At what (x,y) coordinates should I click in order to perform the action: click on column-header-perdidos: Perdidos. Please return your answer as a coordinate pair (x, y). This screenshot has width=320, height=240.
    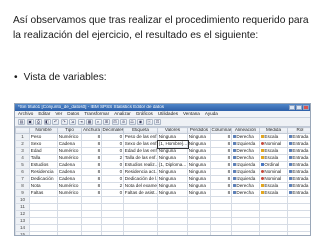
    Looking at the image, I should click on (199, 130).